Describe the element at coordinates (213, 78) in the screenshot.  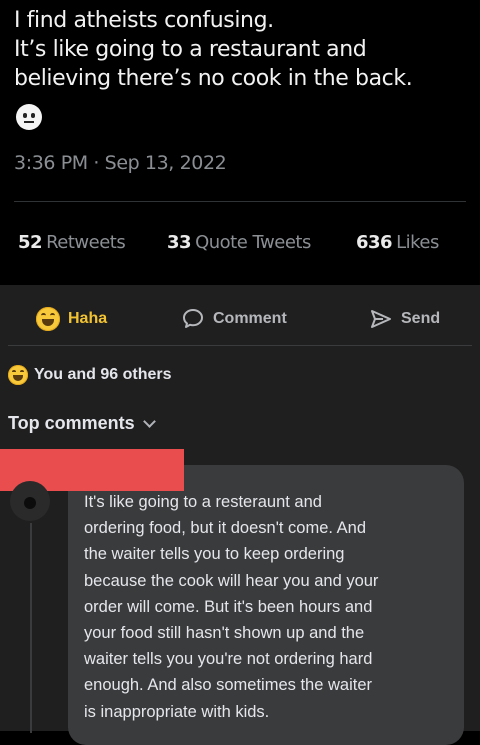
I see `tweet-line: believing there’s no cook in the back.` at that location.